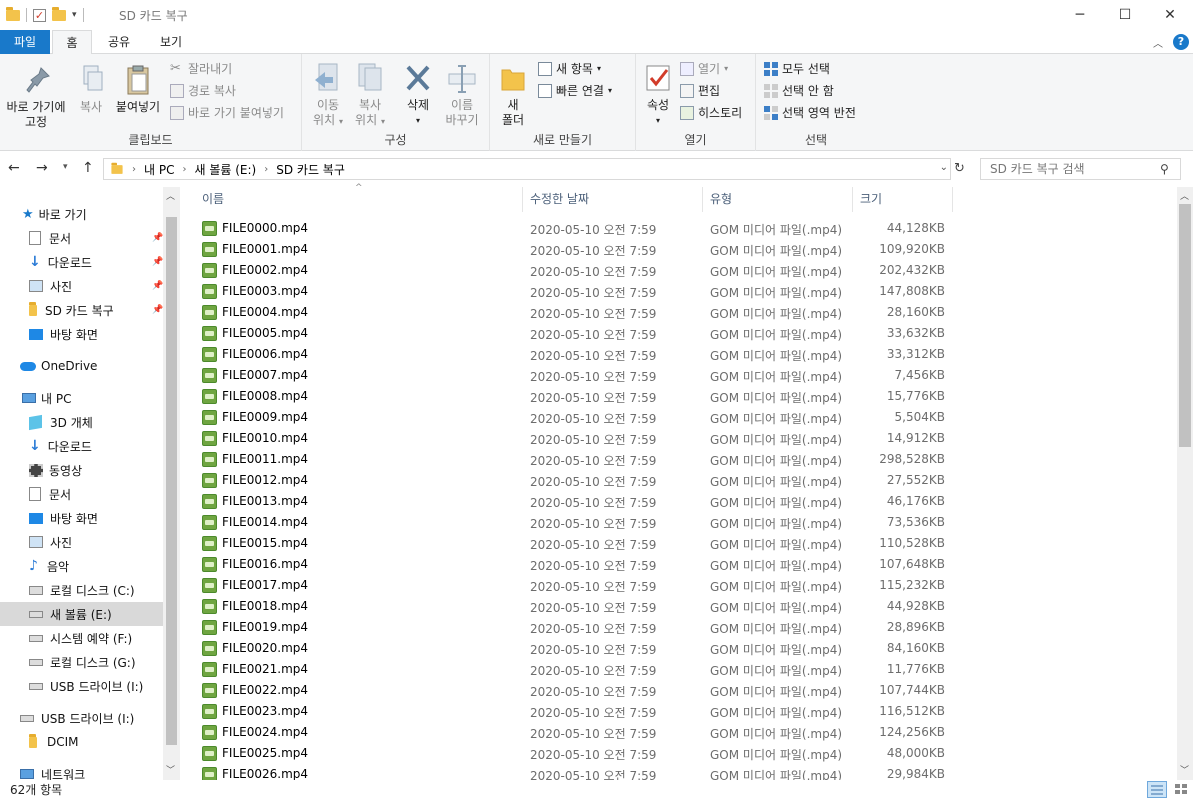 This screenshot has width=1193, height=800. Describe the element at coordinates (119, 42) in the screenshot. I see `tab-share: 공유` at that location.